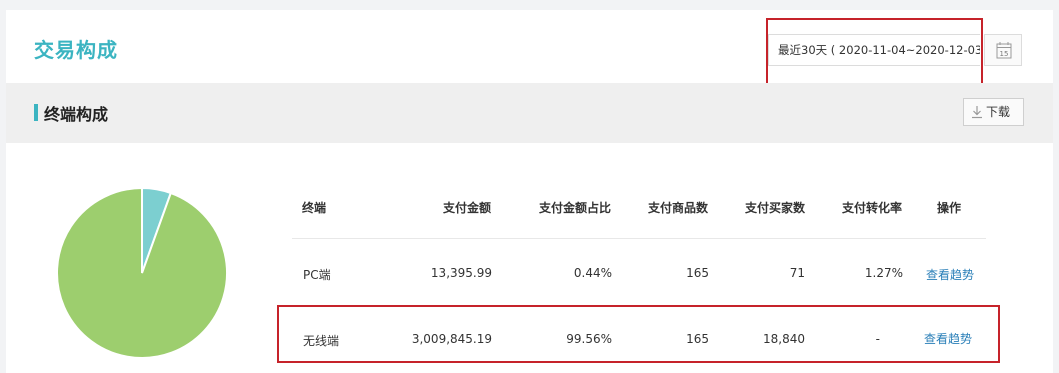  Describe the element at coordinates (977, 112) in the screenshot. I see `download-icon` at that location.